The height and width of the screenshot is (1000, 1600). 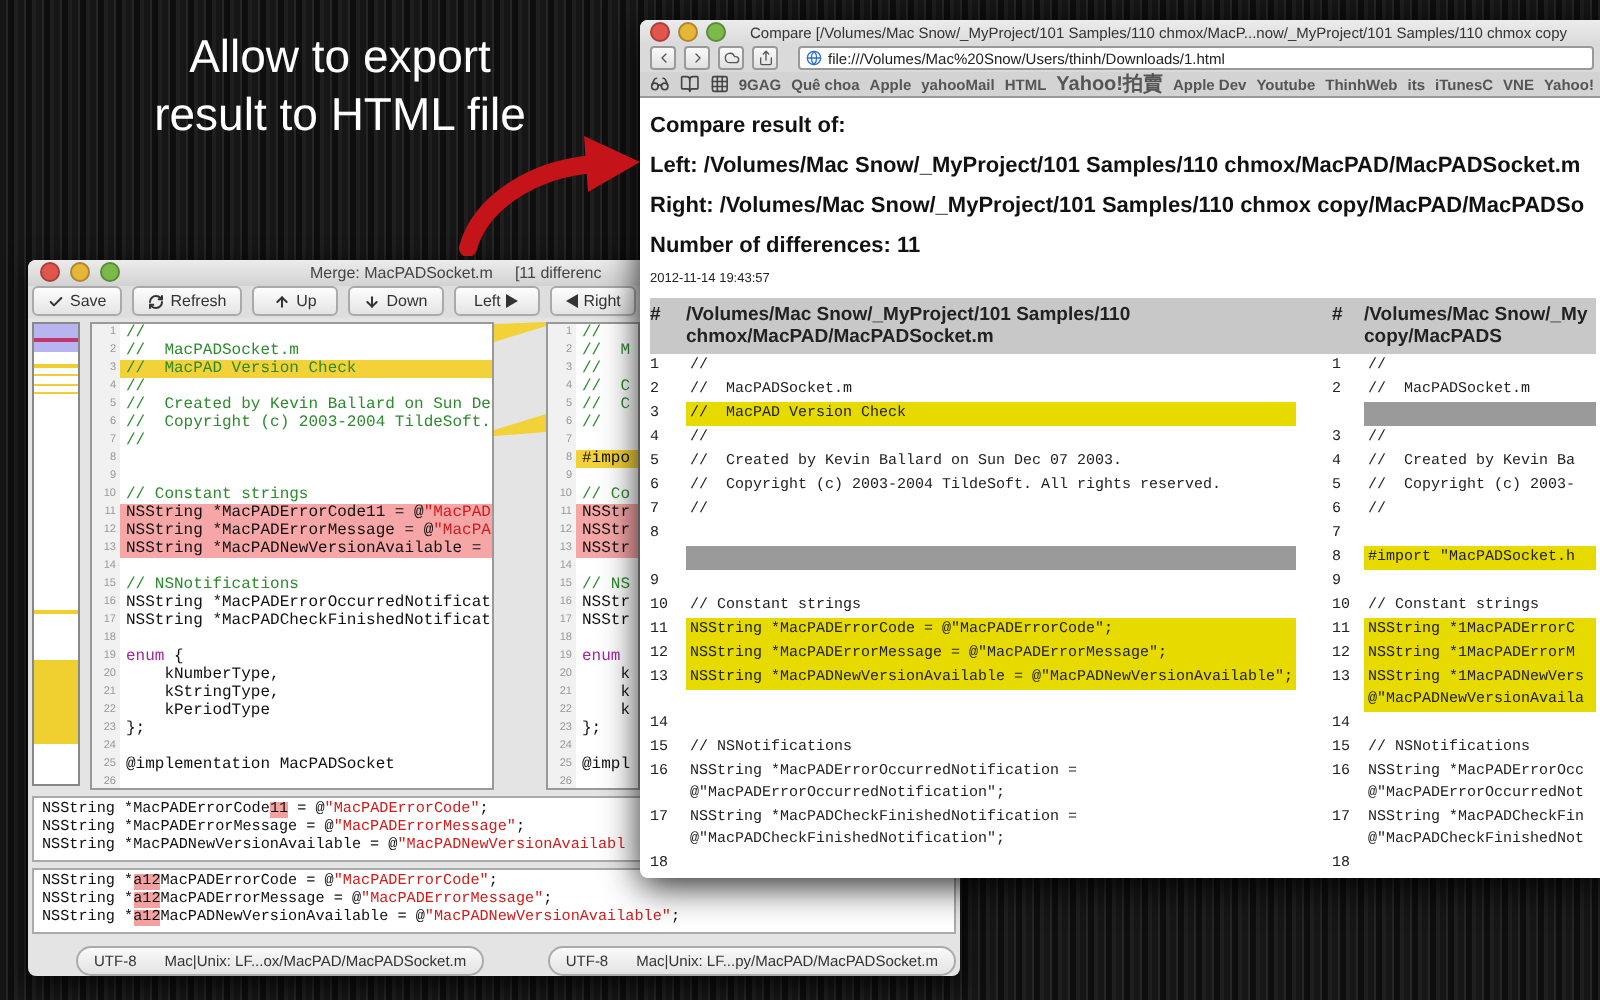 I want to click on code-line: // MacPADSocket.m, so click(x=212, y=351).